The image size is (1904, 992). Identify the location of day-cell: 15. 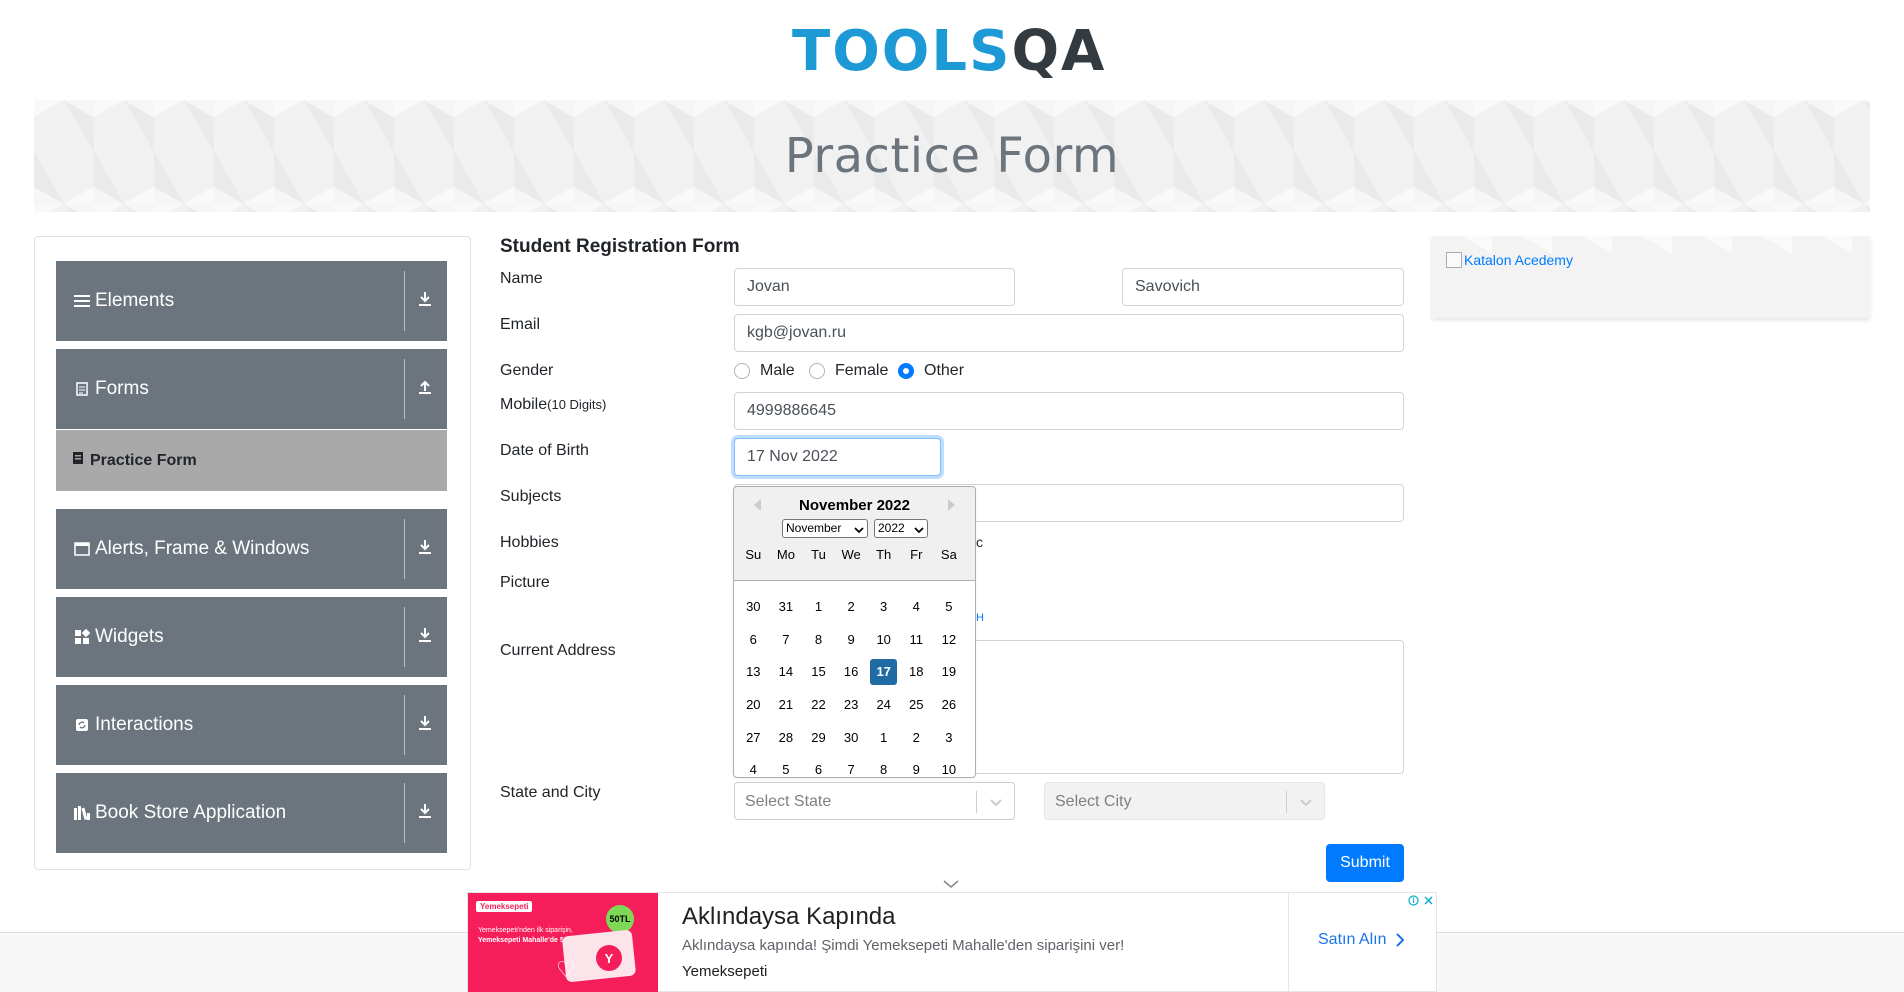
(818, 672).